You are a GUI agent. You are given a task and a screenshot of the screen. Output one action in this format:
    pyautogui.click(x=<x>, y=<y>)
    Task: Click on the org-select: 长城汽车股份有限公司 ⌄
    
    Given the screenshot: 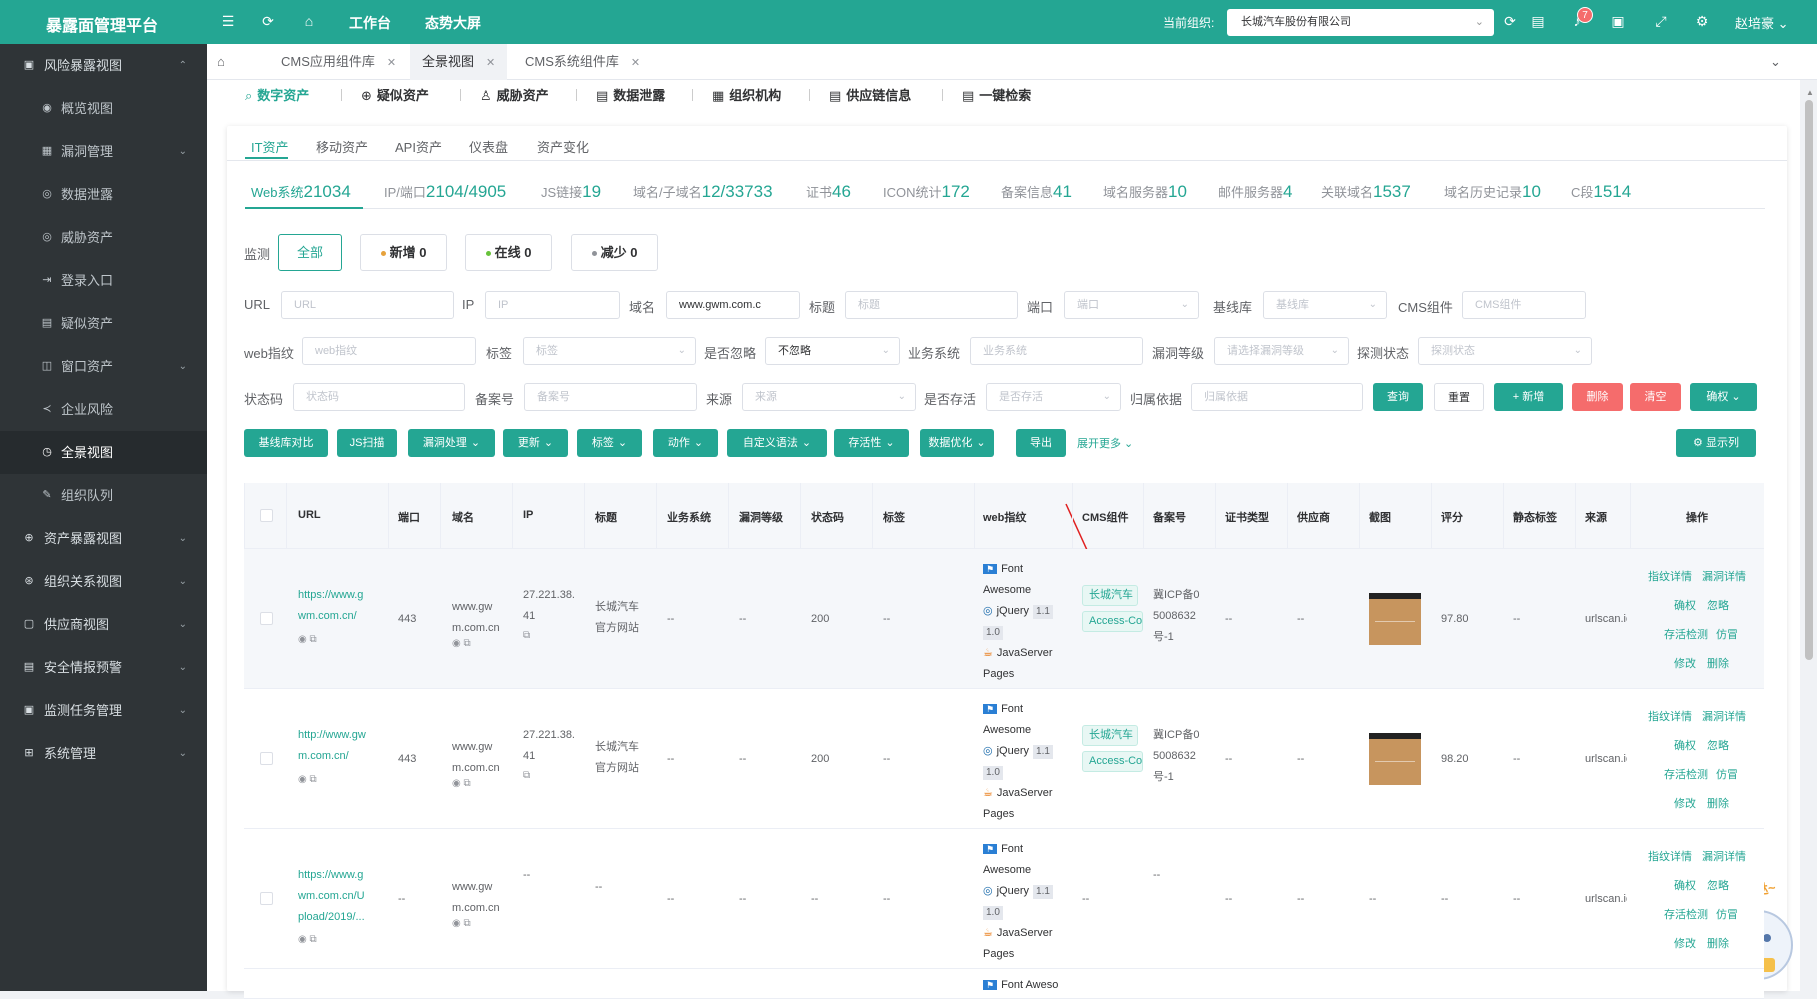 What is the action you would take?
    pyautogui.click(x=1360, y=22)
    